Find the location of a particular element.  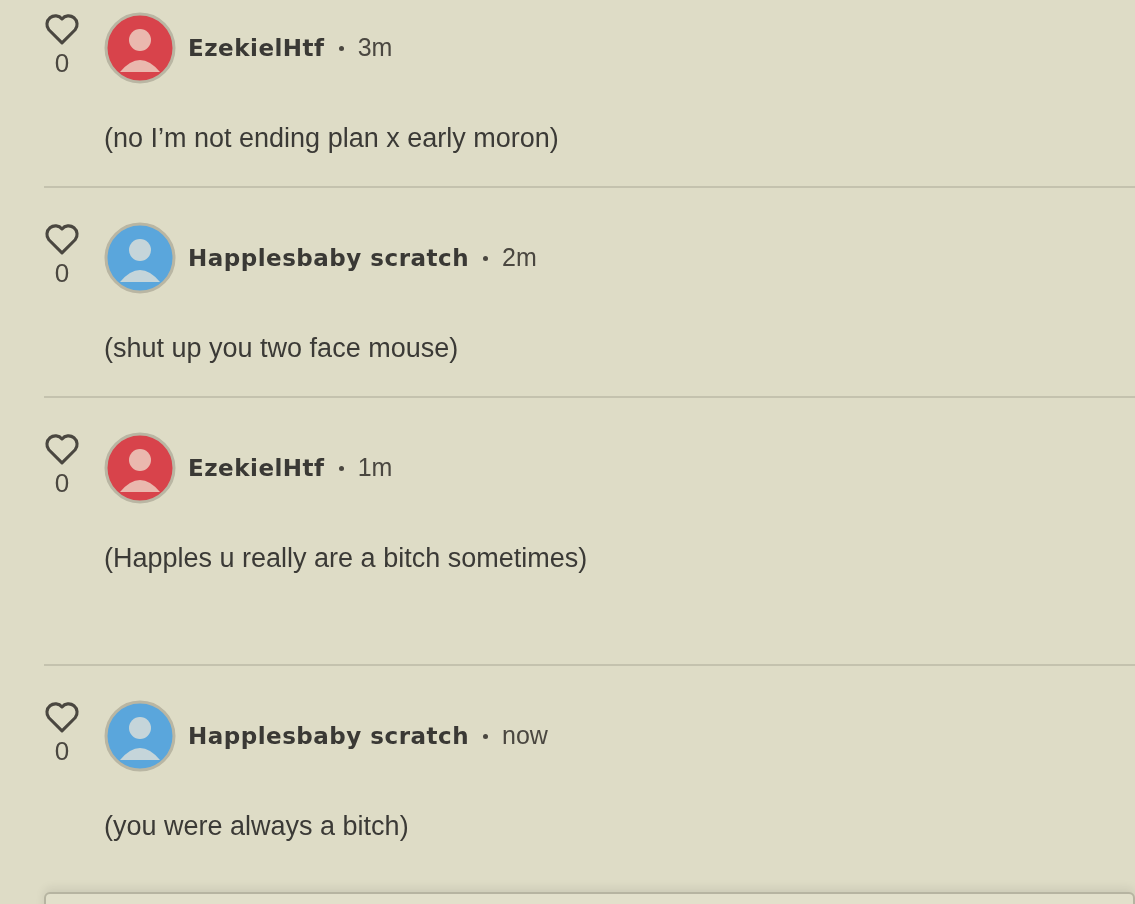

timestamp: 1m is located at coordinates (375, 468).